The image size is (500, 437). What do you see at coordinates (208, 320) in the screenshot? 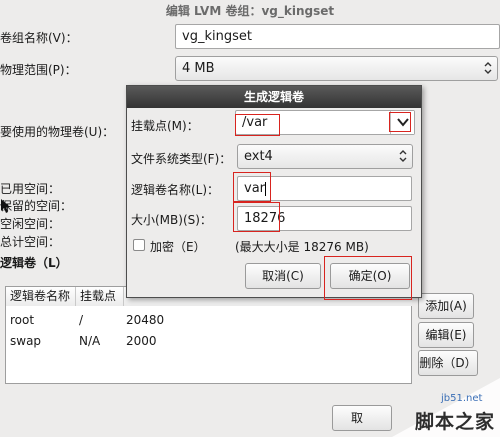
I see `table-row: root / 20480` at bounding box center [208, 320].